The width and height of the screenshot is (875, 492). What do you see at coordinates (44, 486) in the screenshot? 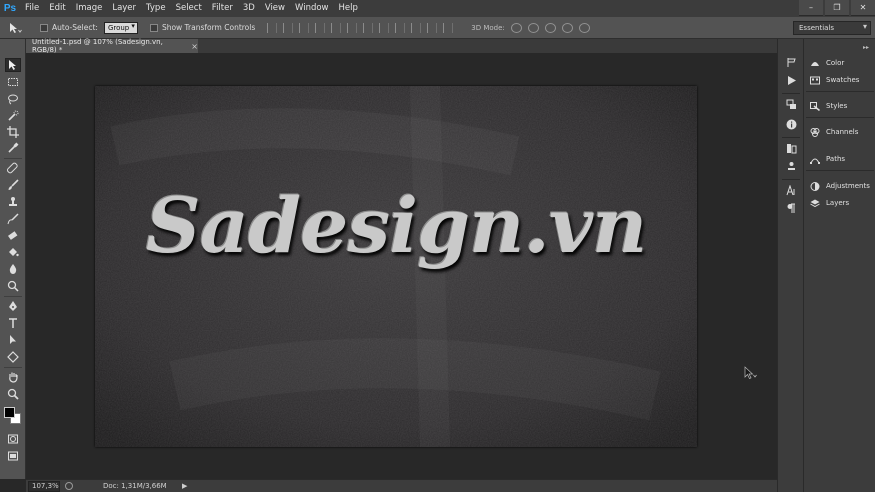
I see `zoom-level-field: 107,3%` at bounding box center [44, 486].